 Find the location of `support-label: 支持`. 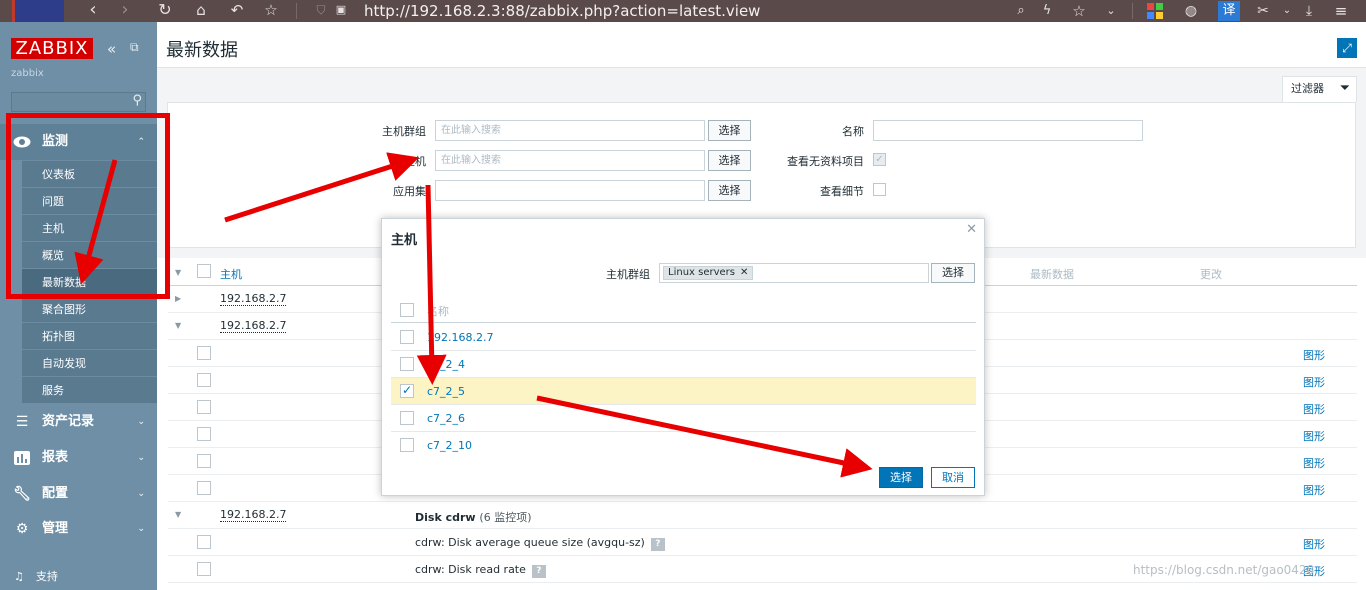

support-label: 支持 is located at coordinates (46, 576).